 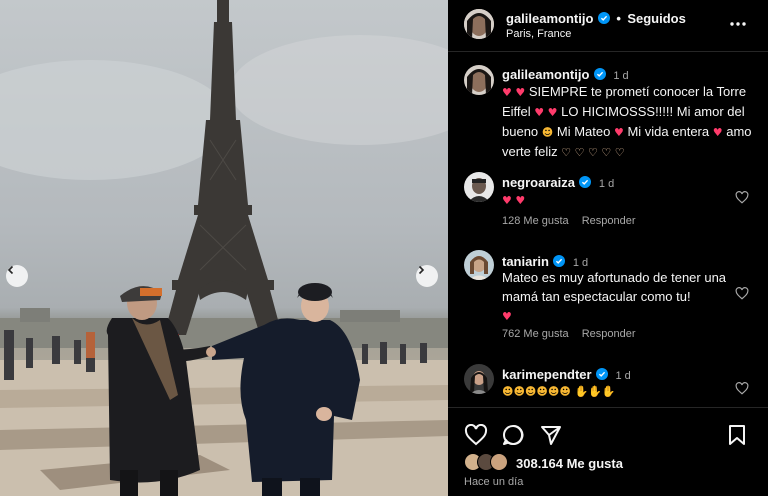 What do you see at coordinates (547, 132) in the screenshot?
I see `heart-eyes-emoji: ☻` at bounding box center [547, 132].